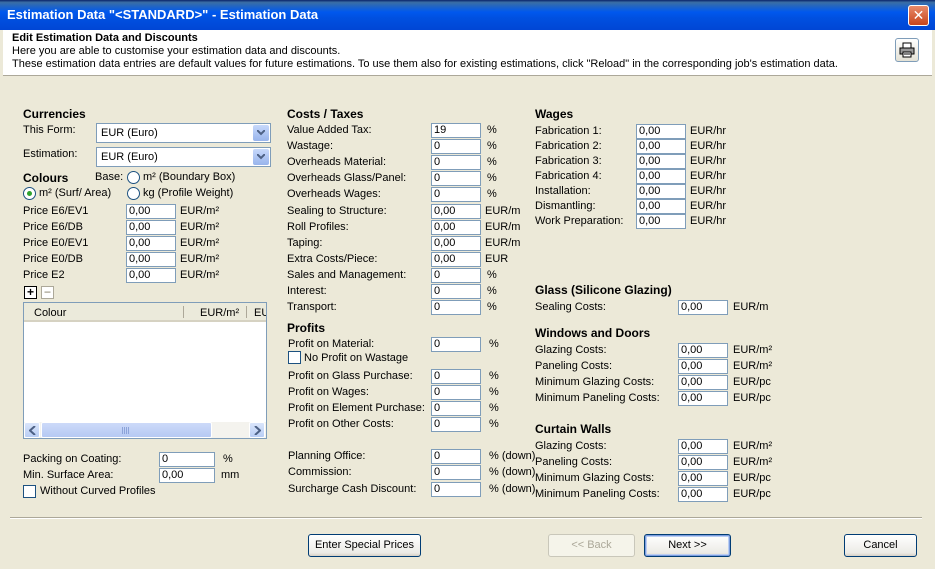 The height and width of the screenshot is (569, 935). I want to click on price-e0-ev1-input: 0,00, so click(151, 243).